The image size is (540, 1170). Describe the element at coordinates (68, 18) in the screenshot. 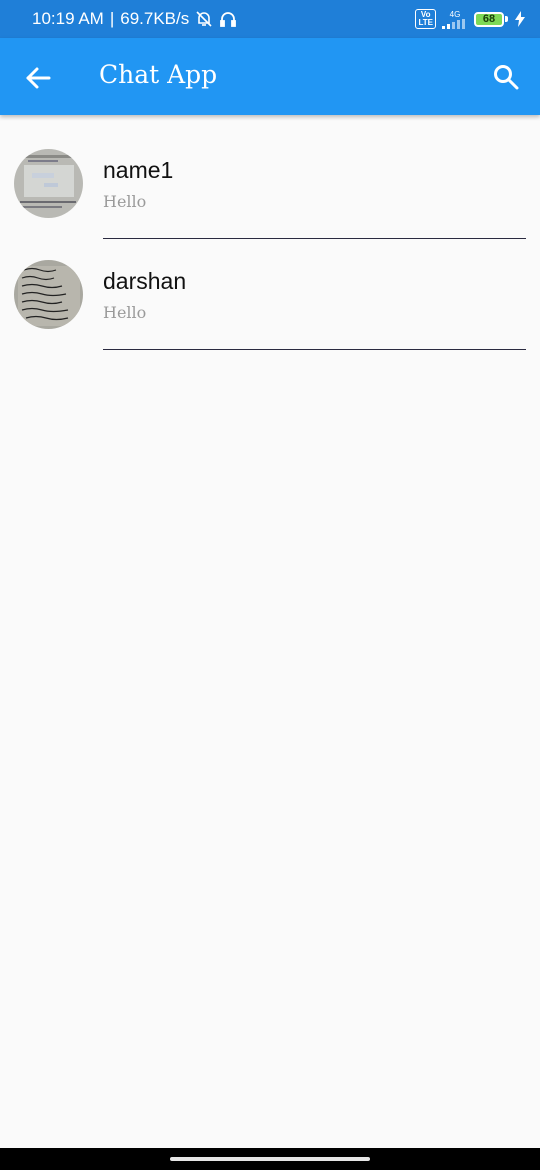

I see `status-time: 10:19 AM` at that location.